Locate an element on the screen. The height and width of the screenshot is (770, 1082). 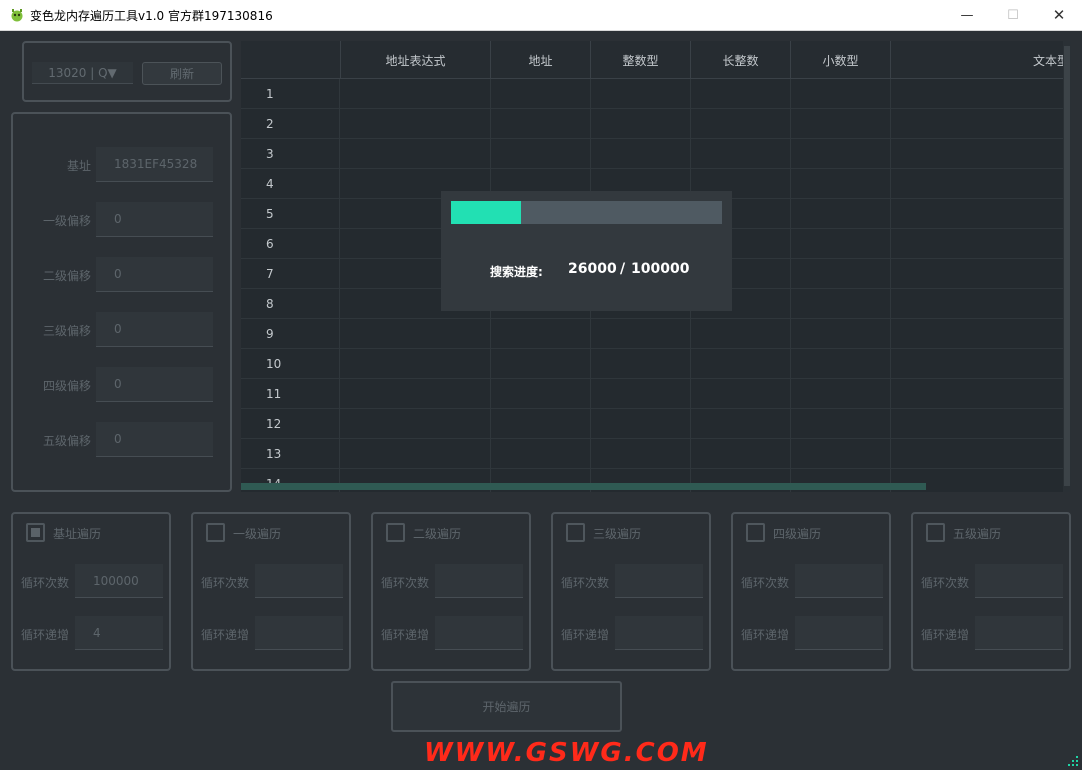
vertical-scrollbar-thumb is located at coordinates (1067, 266).